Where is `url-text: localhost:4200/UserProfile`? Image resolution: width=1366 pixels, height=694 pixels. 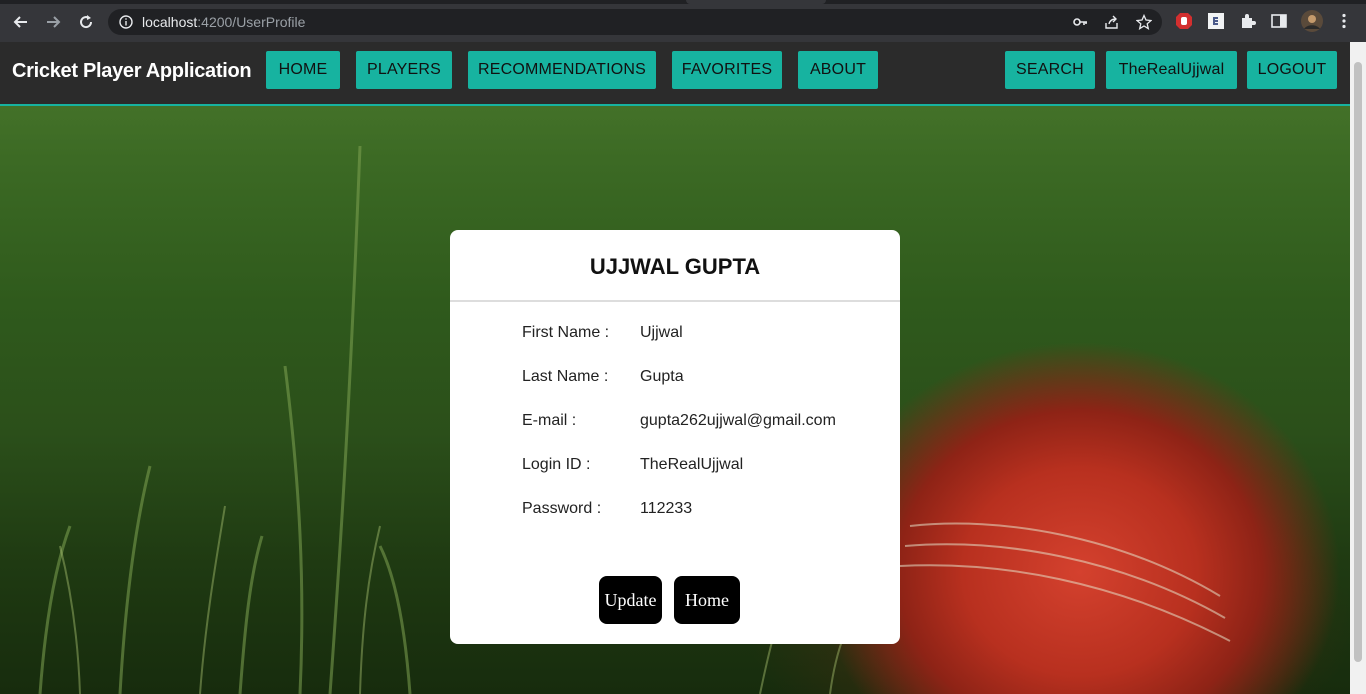 url-text: localhost:4200/UserProfile is located at coordinates (223, 22).